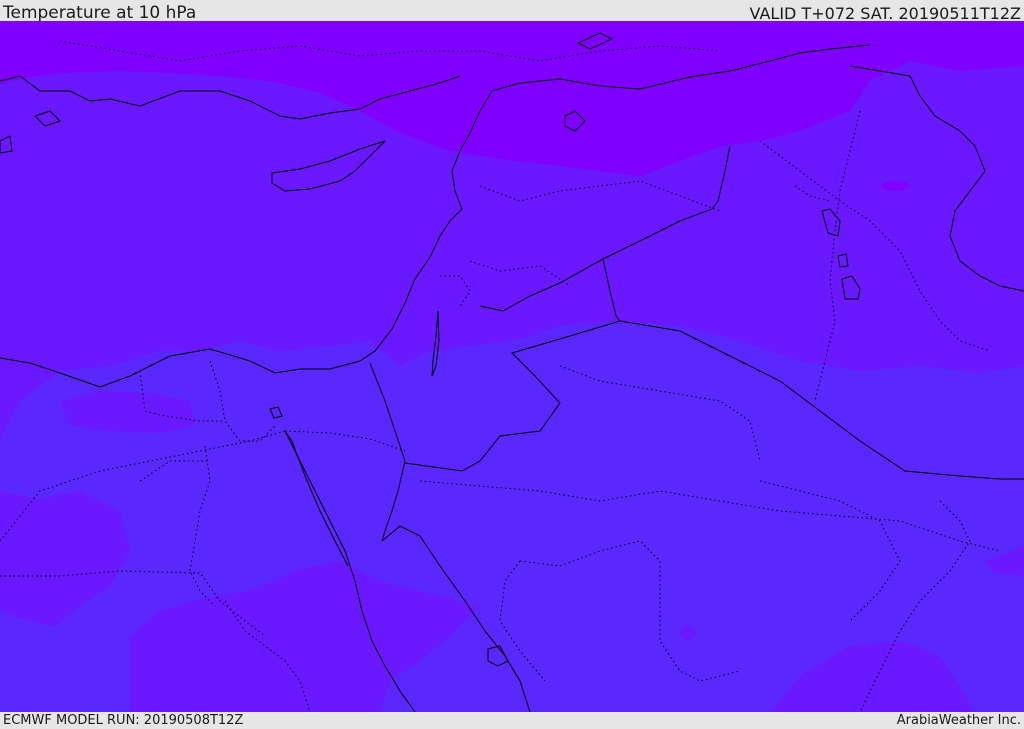  Describe the element at coordinates (688, 633) in the screenshot. I see `temperature-patch-small` at that location.